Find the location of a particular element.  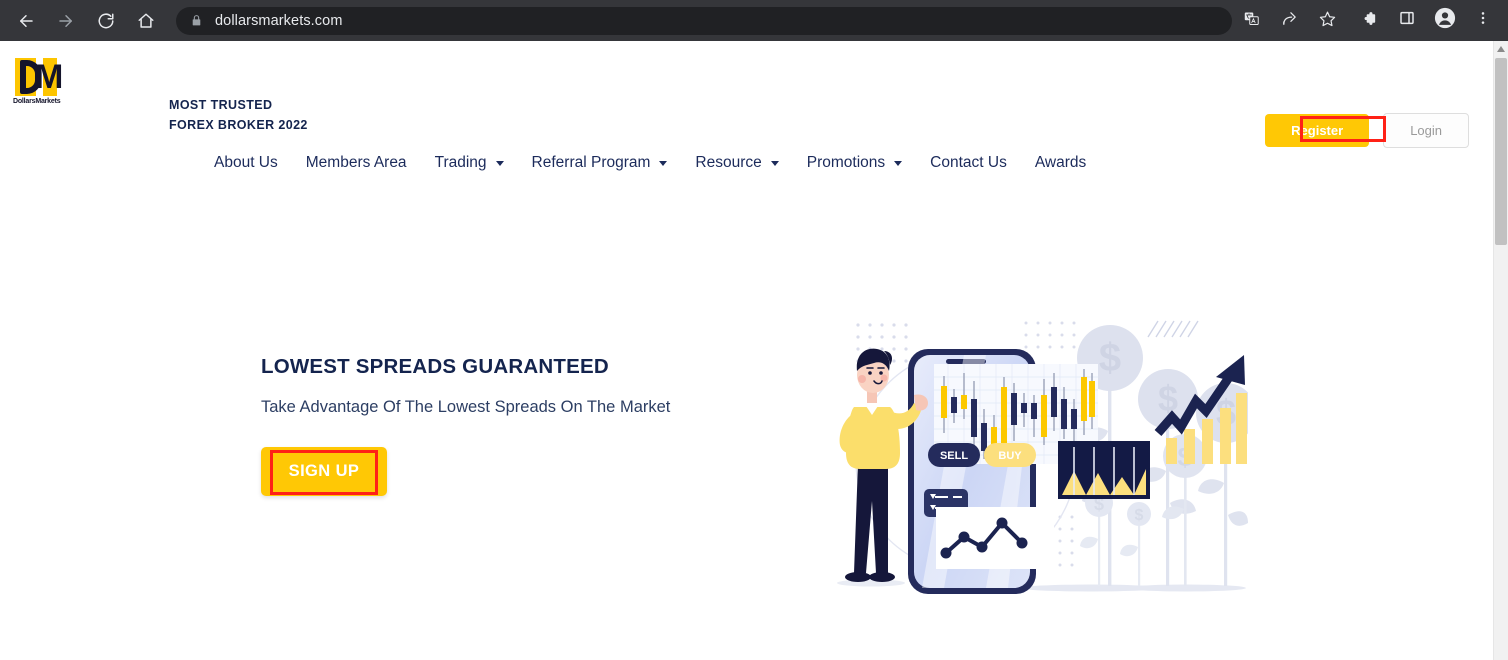

extensions-button is located at coordinates (1369, 21).